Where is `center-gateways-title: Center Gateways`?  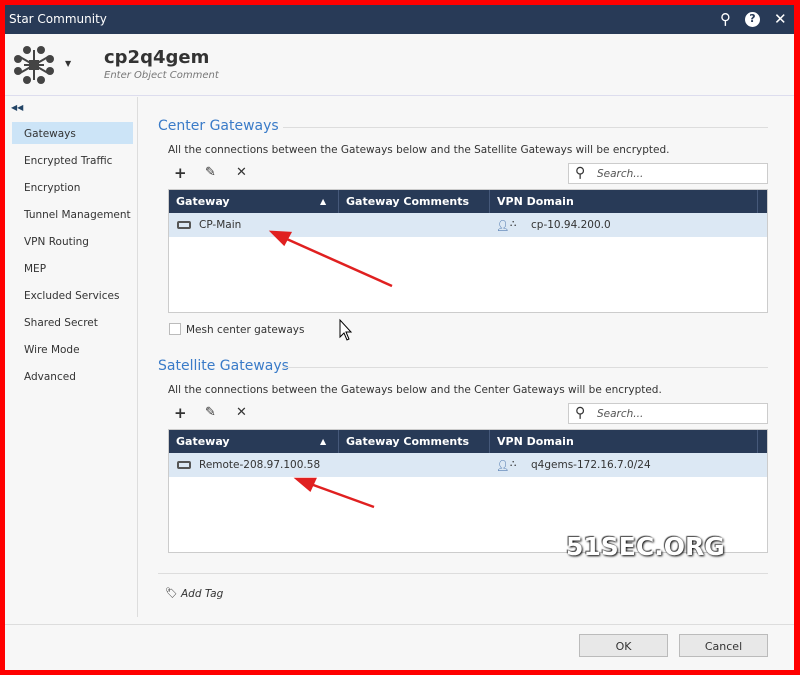
center-gateways-title: Center Gateways is located at coordinates (218, 126).